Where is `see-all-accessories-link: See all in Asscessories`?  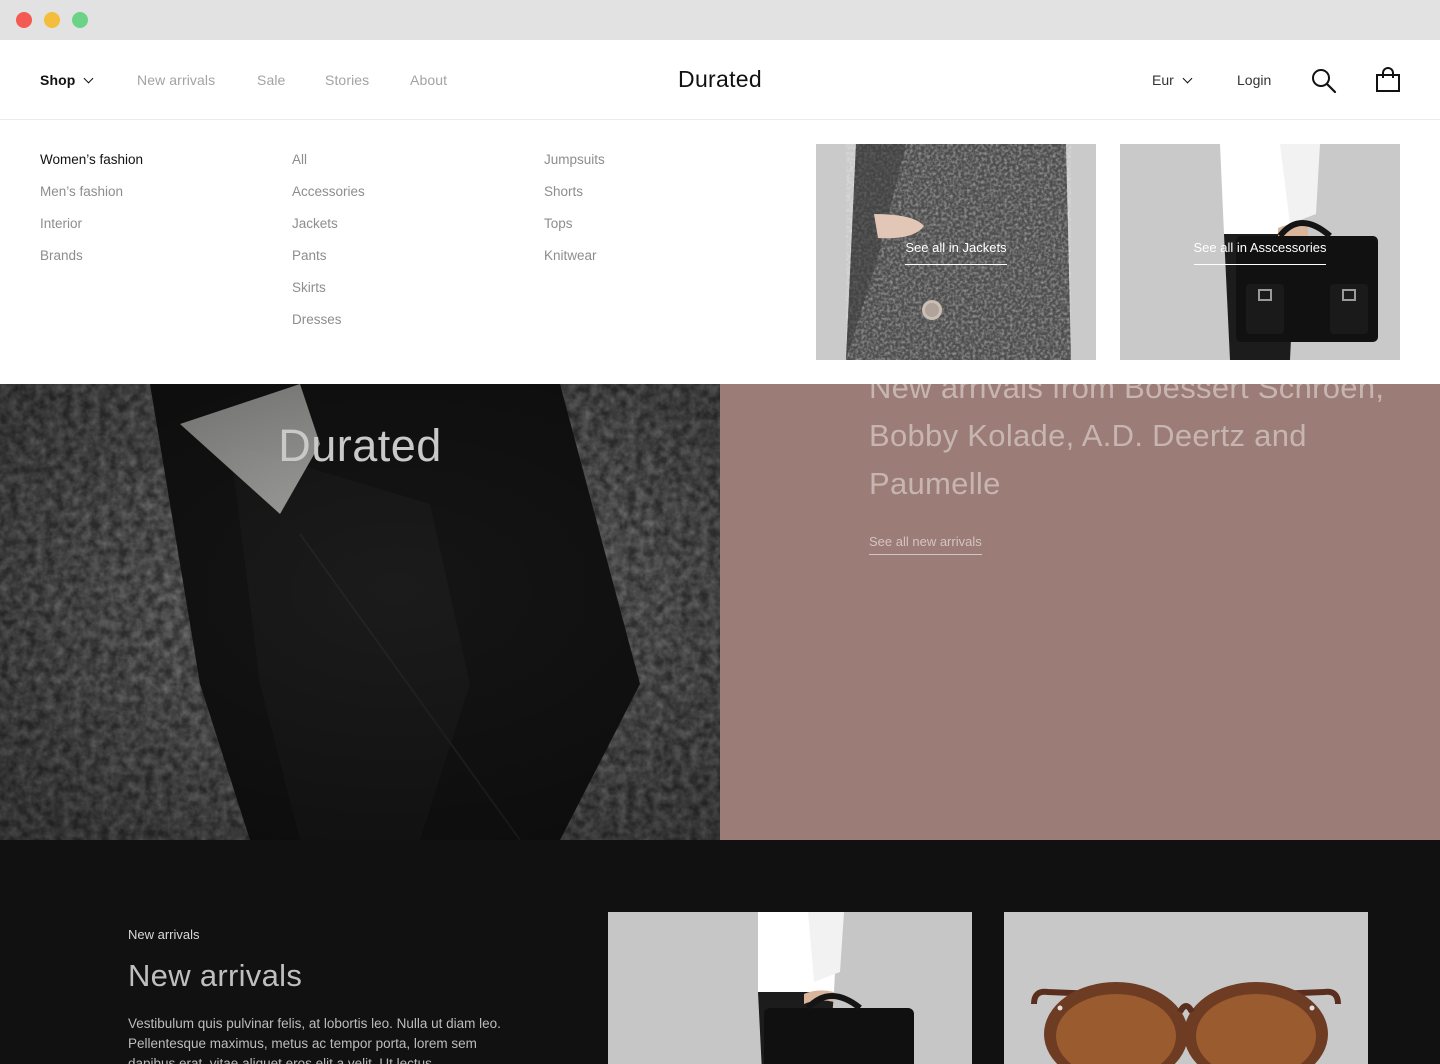 see-all-accessories-link: See all in Asscessories is located at coordinates (1260, 252).